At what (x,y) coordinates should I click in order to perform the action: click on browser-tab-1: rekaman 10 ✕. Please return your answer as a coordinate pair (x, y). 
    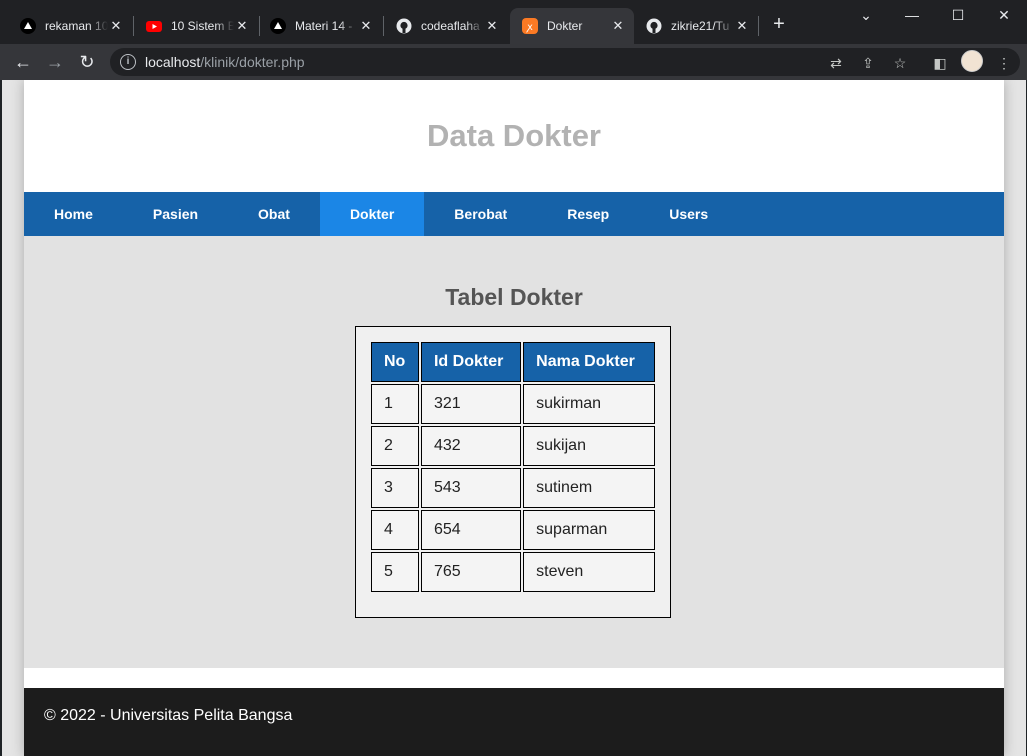
    Looking at the image, I should click on (70, 26).